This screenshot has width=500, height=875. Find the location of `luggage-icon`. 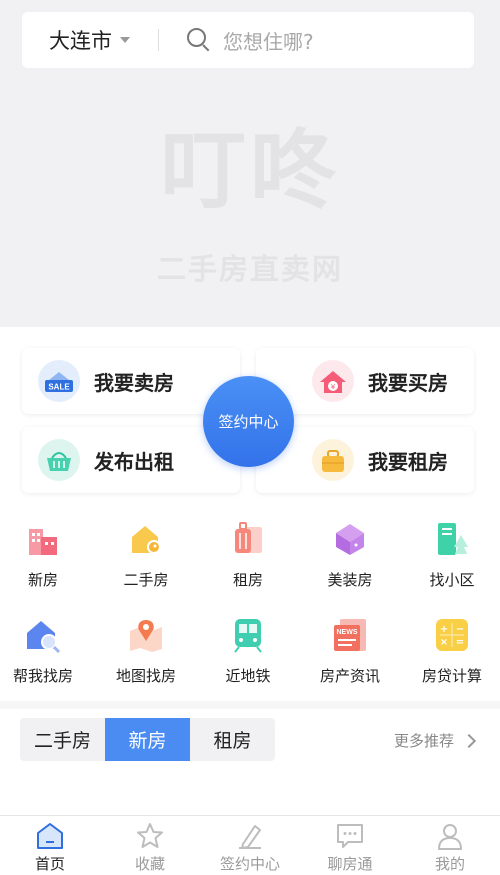

luggage-icon is located at coordinates (248, 539).